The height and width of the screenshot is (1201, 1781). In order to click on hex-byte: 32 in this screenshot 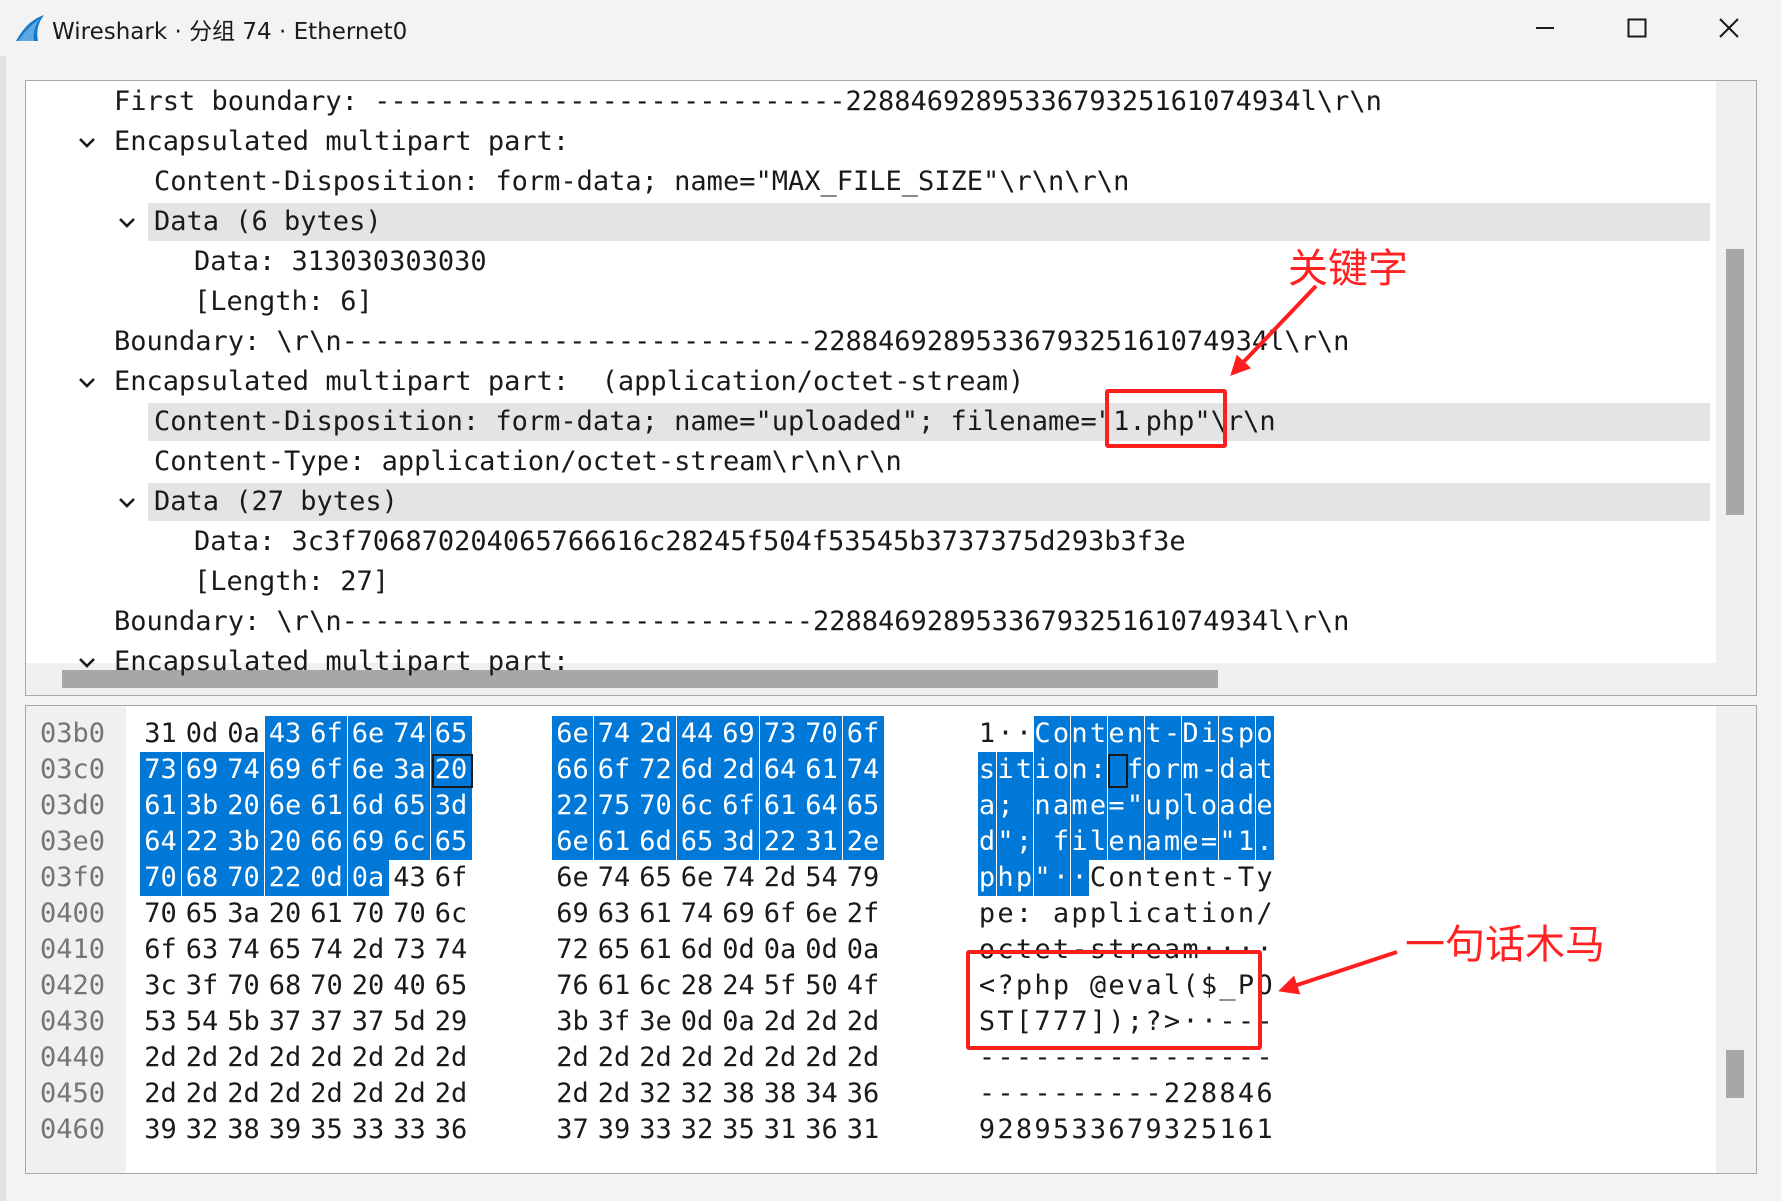, I will do `click(202, 1130)`.